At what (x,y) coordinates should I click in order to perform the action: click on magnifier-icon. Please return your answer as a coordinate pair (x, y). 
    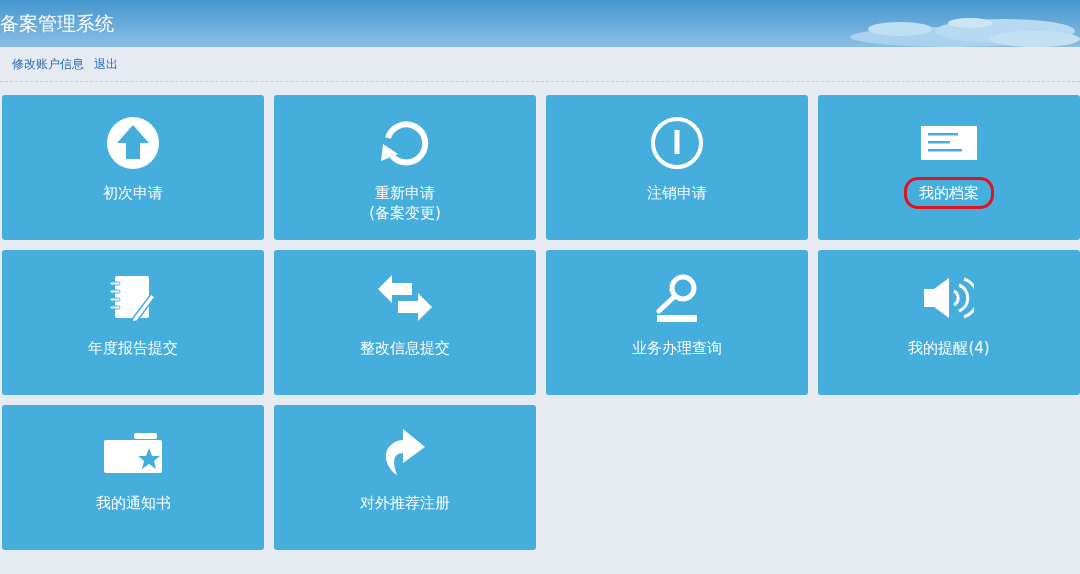
    Looking at the image, I should click on (677, 298).